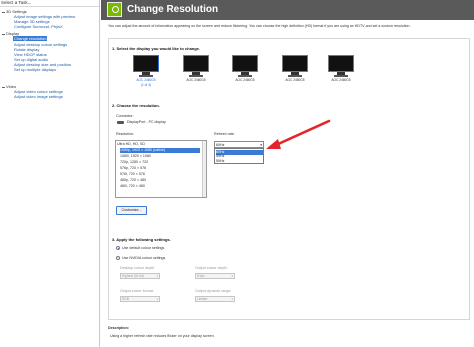 This screenshot has width=474, height=347. I want to click on page-header: Change Resolution, so click(287, 10).